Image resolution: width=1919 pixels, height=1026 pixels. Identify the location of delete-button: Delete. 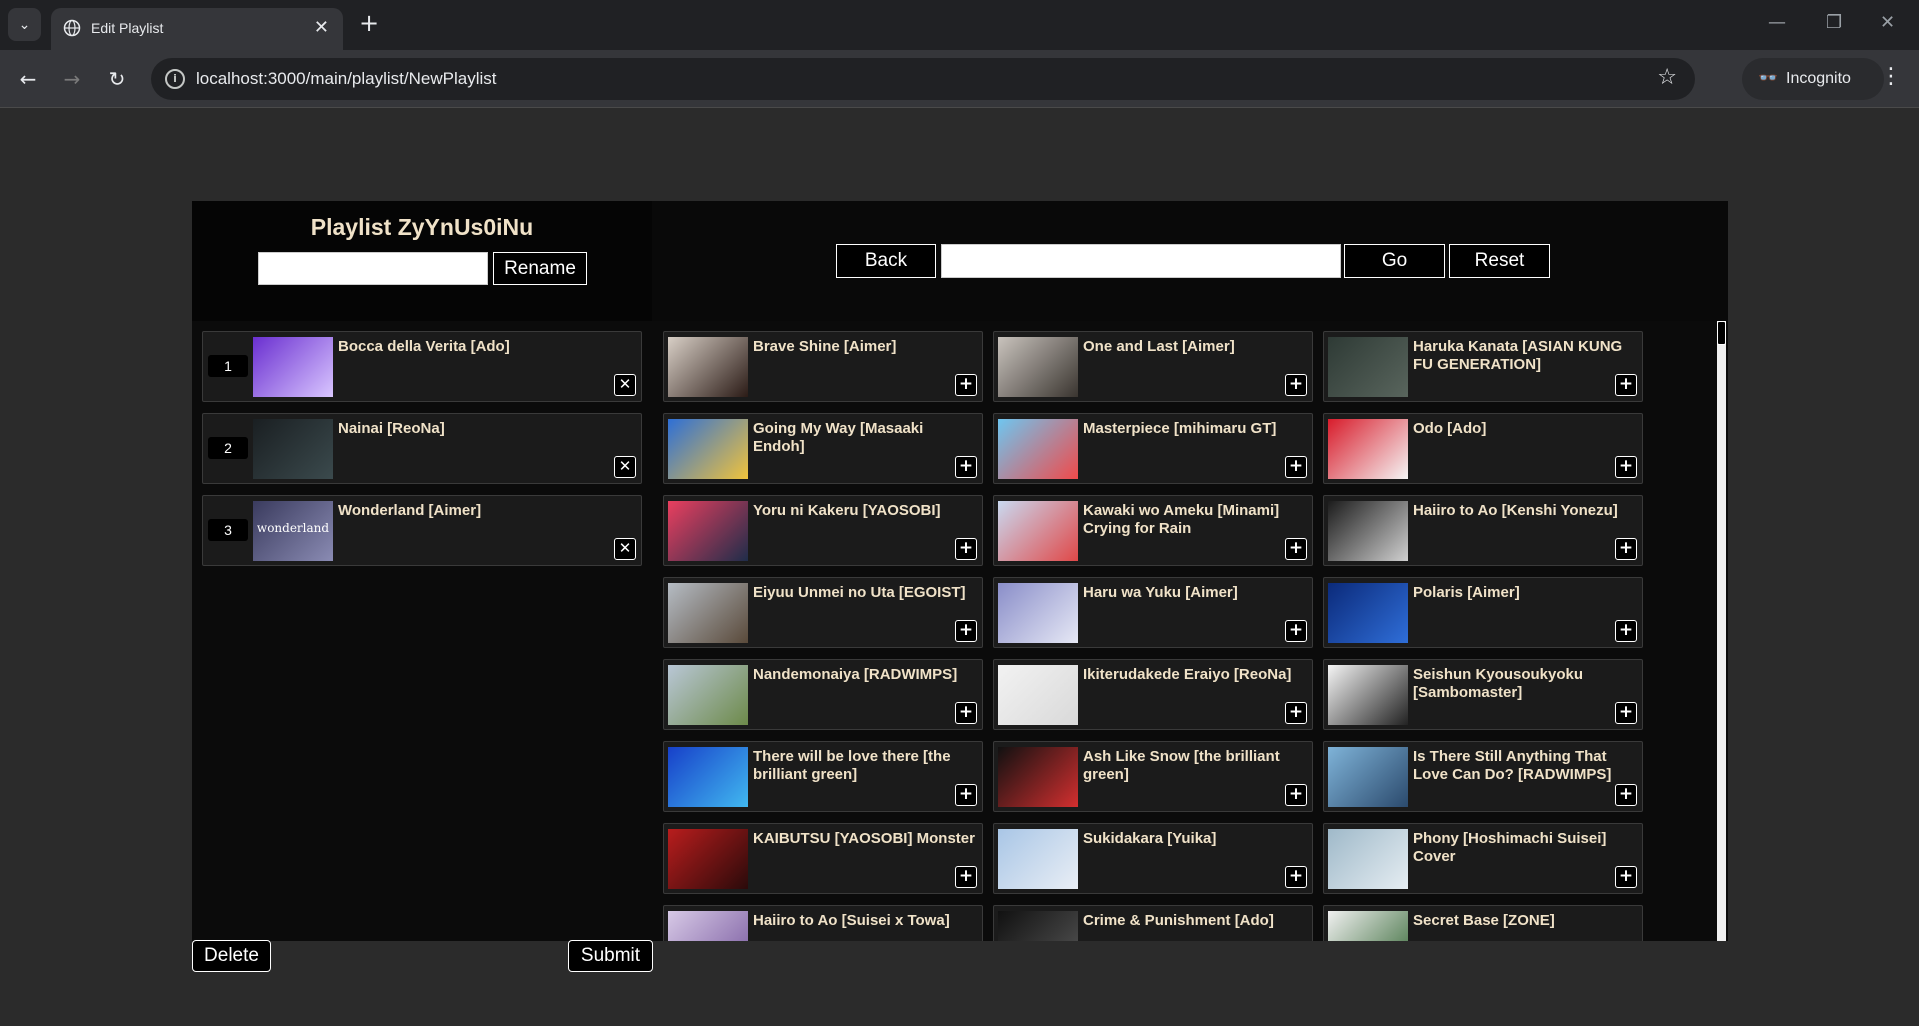
(231, 956).